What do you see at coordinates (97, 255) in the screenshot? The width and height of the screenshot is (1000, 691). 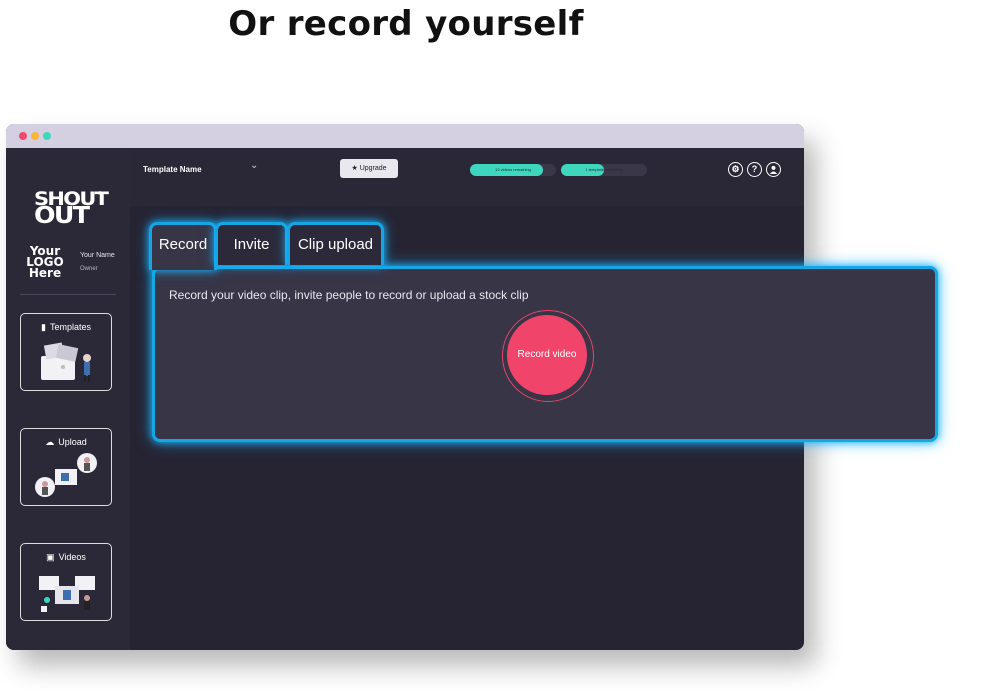 I see `user-name: Your Name` at bounding box center [97, 255].